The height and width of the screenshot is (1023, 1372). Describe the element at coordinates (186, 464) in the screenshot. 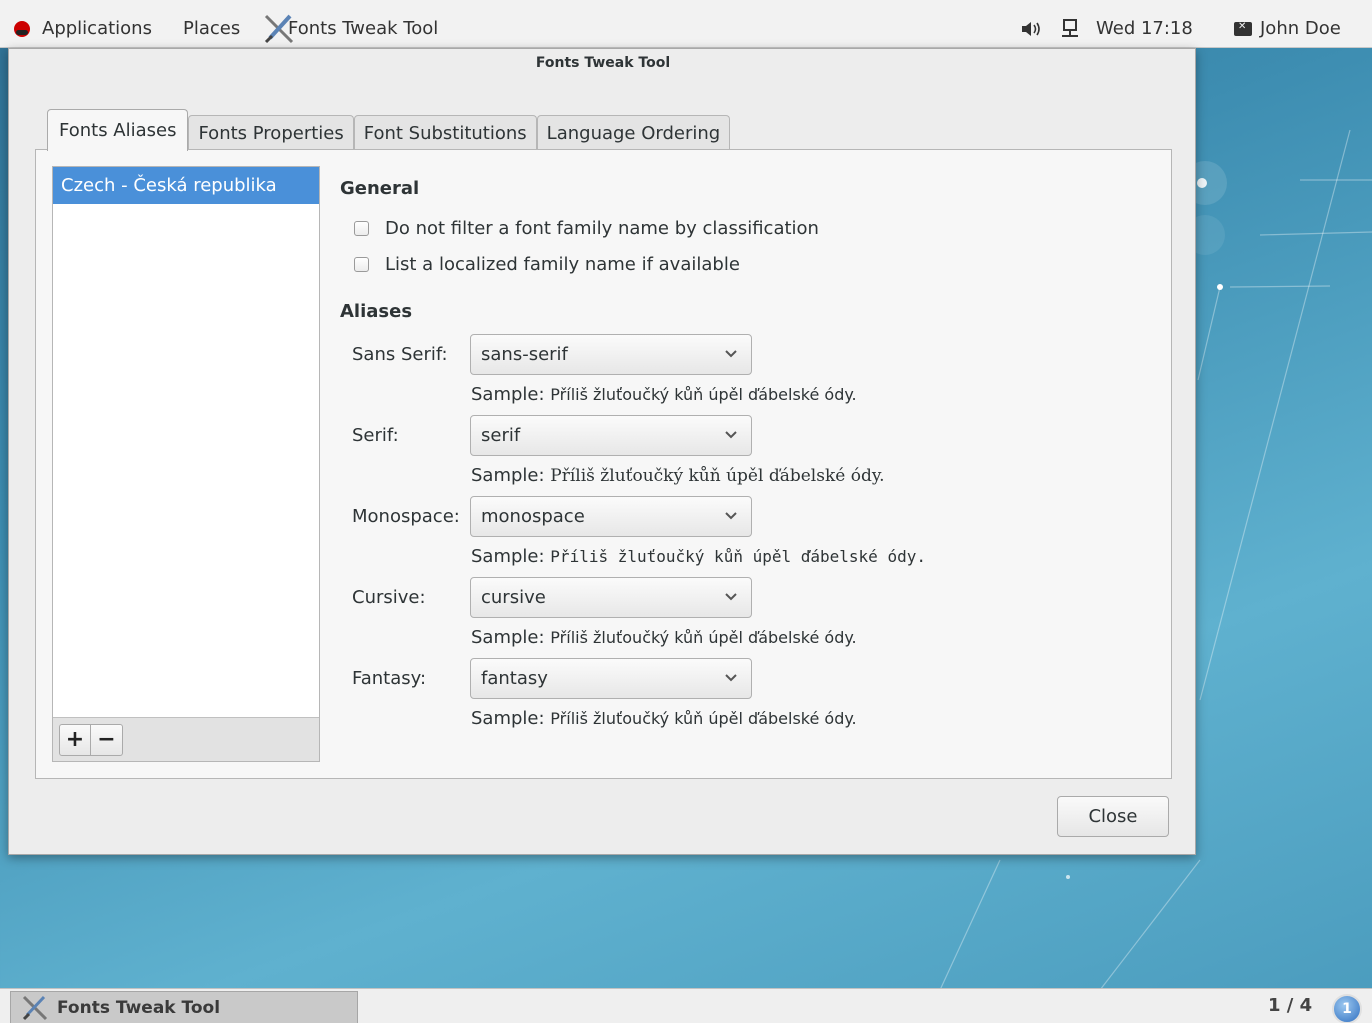

I see `locale-list: Czech - Česká republika + −` at that location.